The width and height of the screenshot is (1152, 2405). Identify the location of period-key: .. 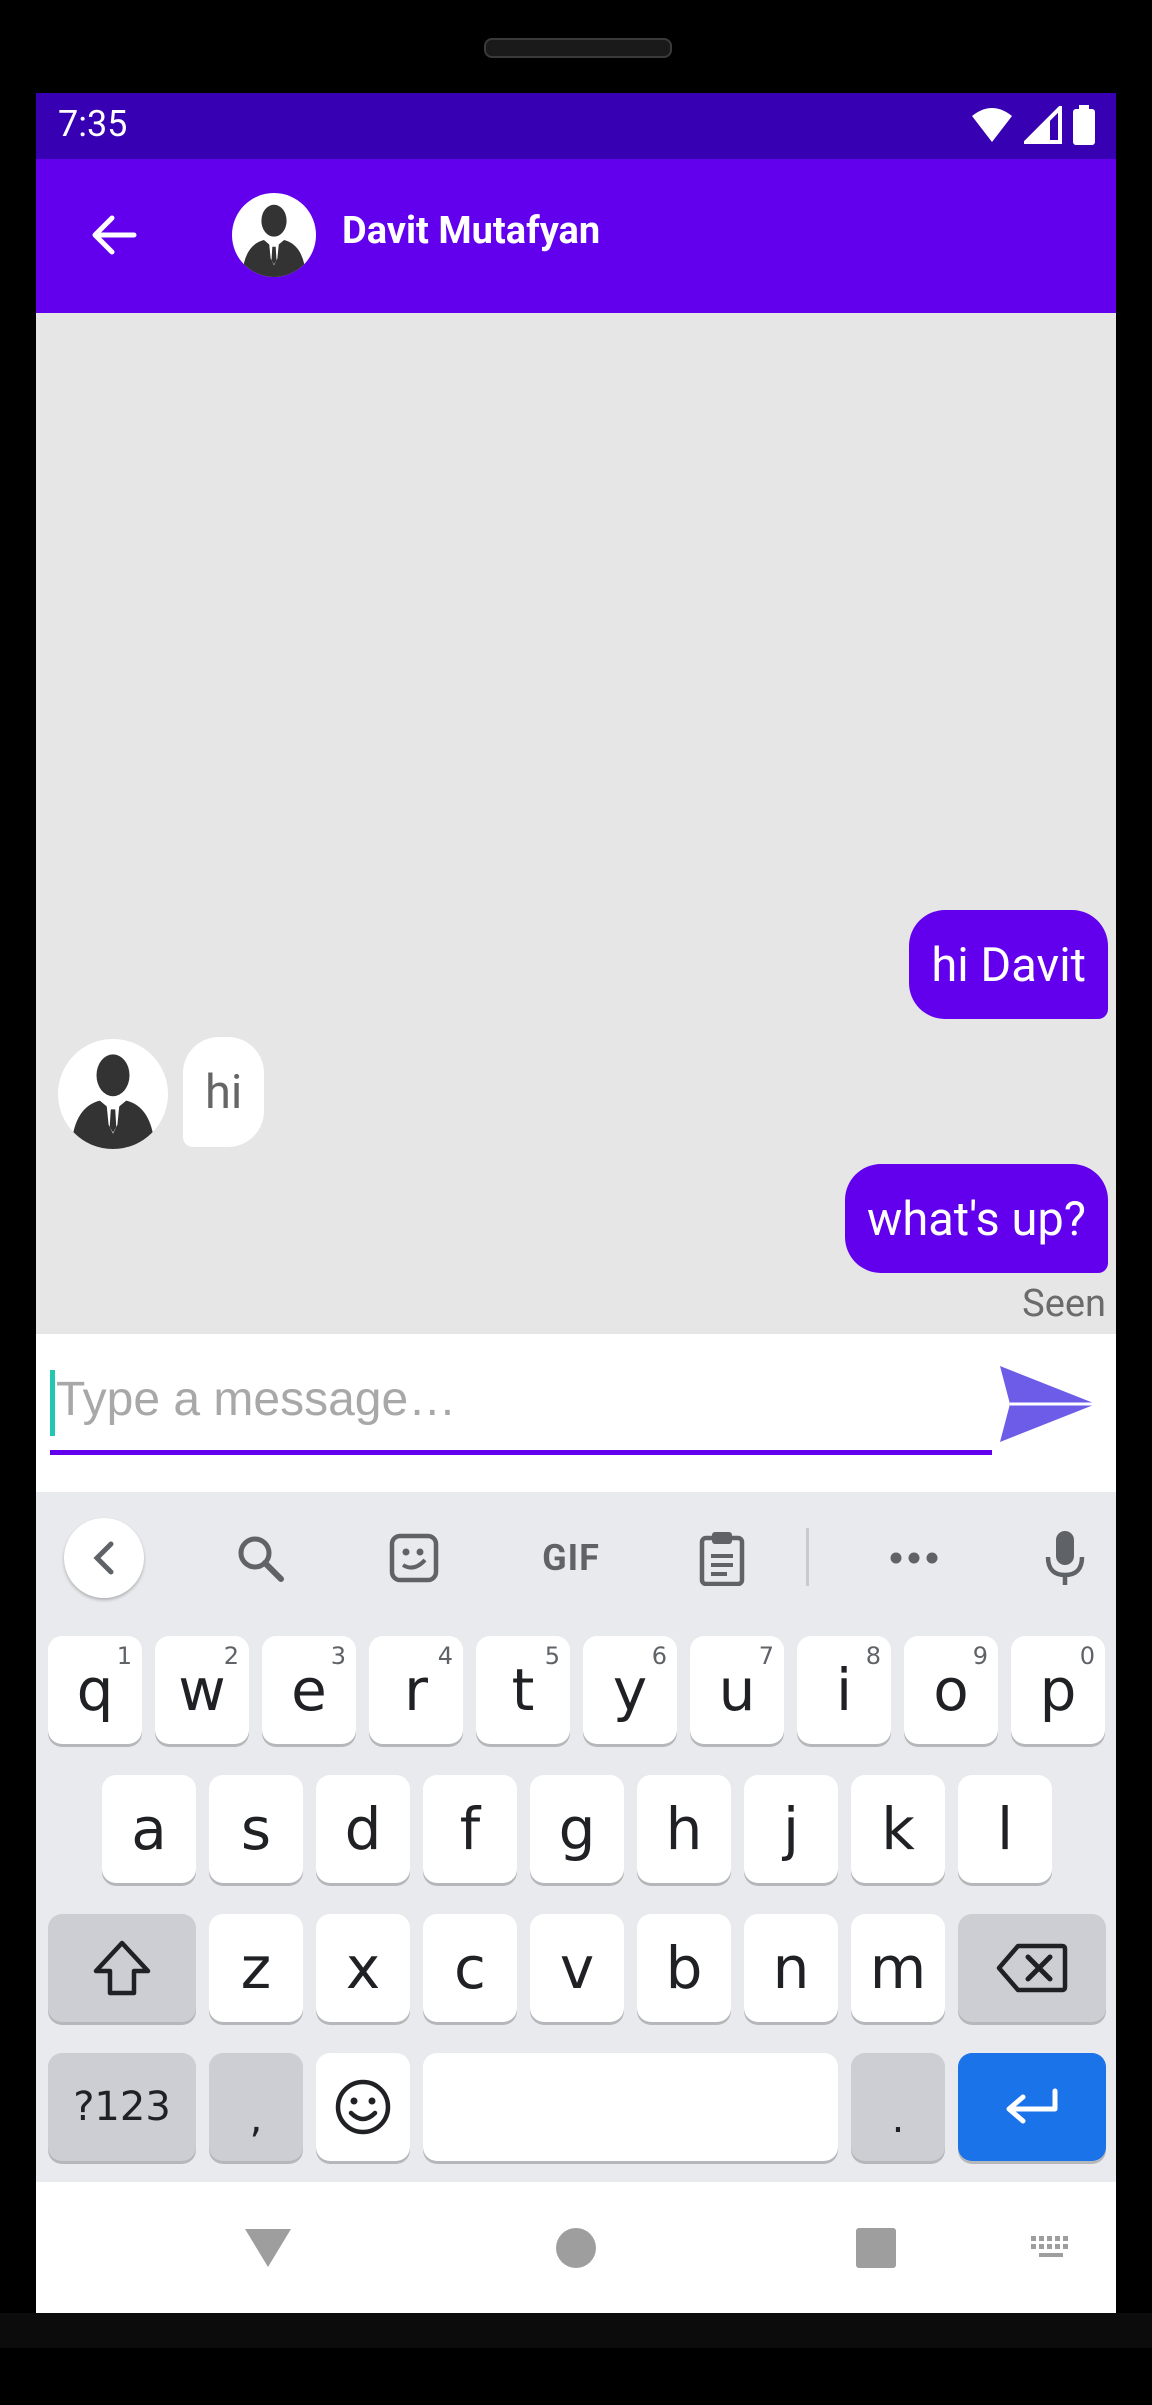
(898, 2107).